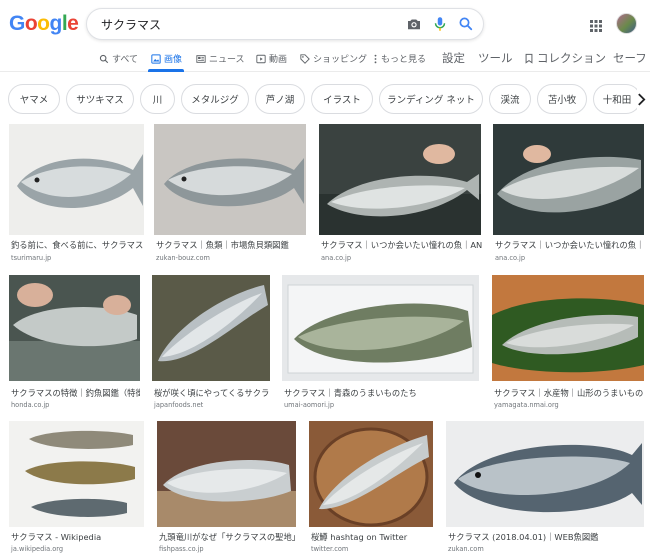 The height and width of the screenshot is (559, 650). I want to click on chip: ヤマメ, so click(34, 99).